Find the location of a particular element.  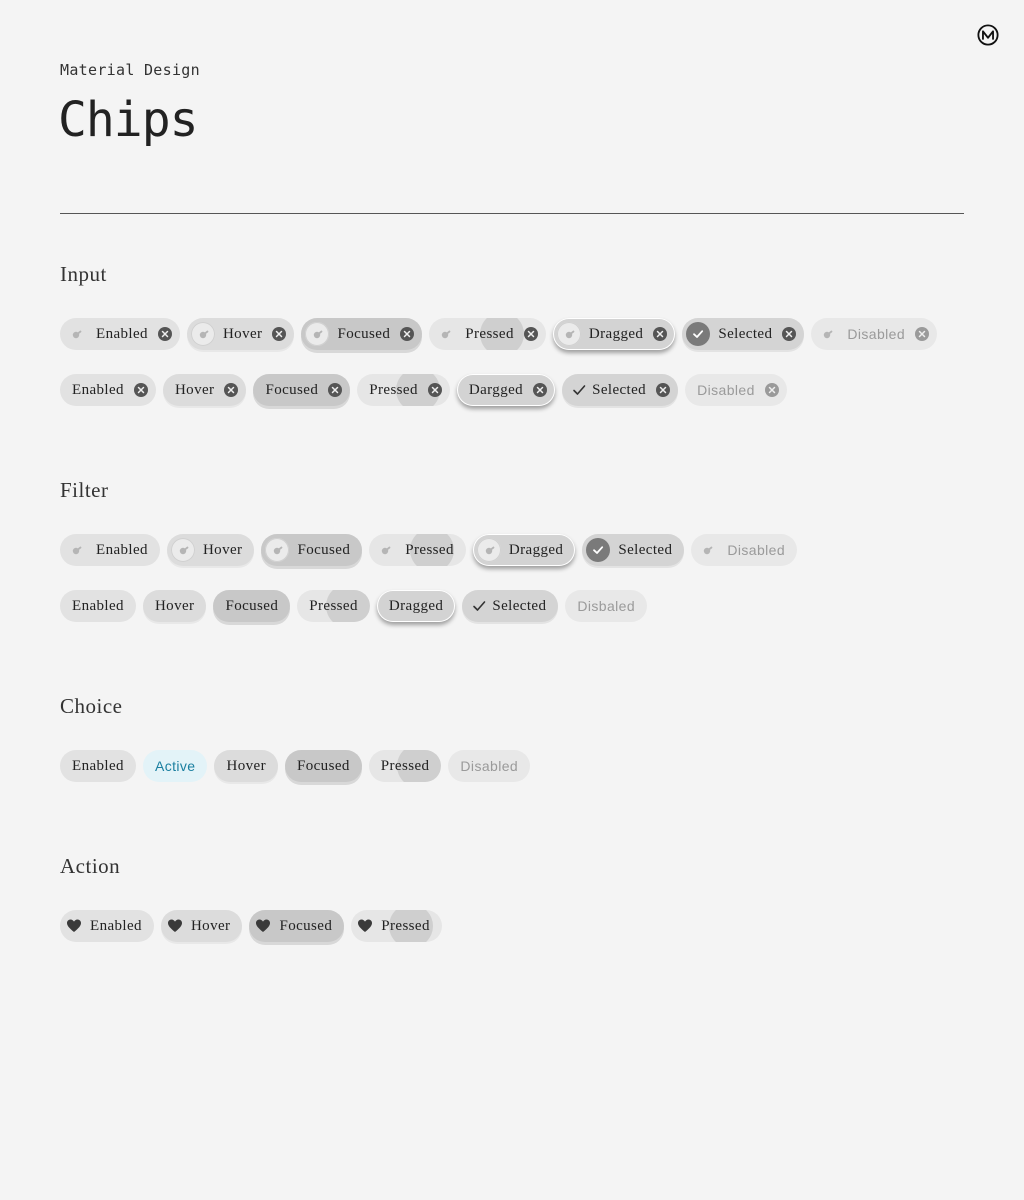

choice-row: Enabled Active Hover Focused Pressed Disabled is located at coordinates (298, 770).